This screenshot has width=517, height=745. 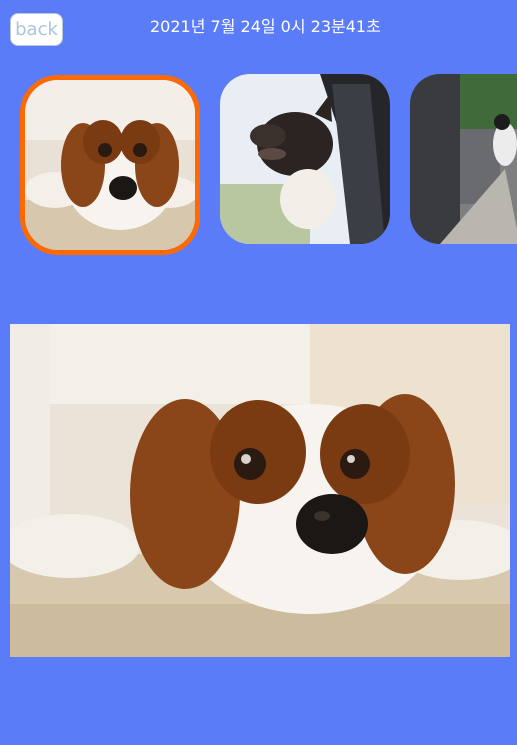 I want to click on sidewalk-dog-thumbnail-image, so click(x=463, y=159).